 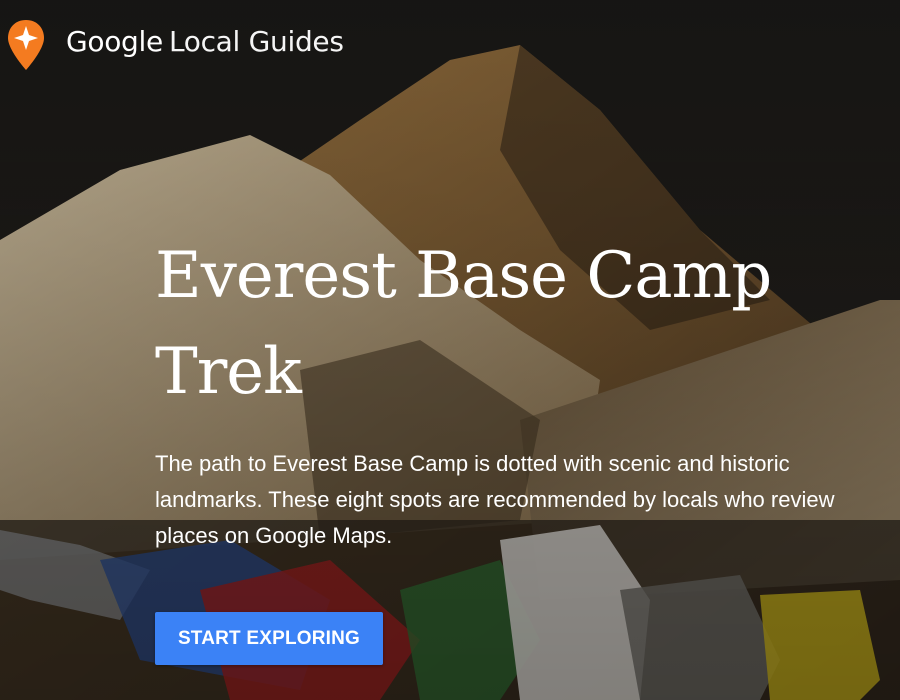 I want to click on local-guides-star-pin-icon, so click(x=26, y=45).